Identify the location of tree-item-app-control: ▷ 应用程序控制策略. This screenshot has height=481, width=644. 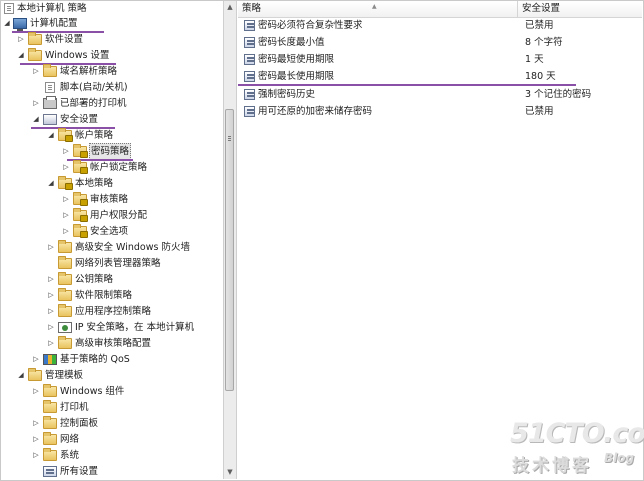
(112, 311).